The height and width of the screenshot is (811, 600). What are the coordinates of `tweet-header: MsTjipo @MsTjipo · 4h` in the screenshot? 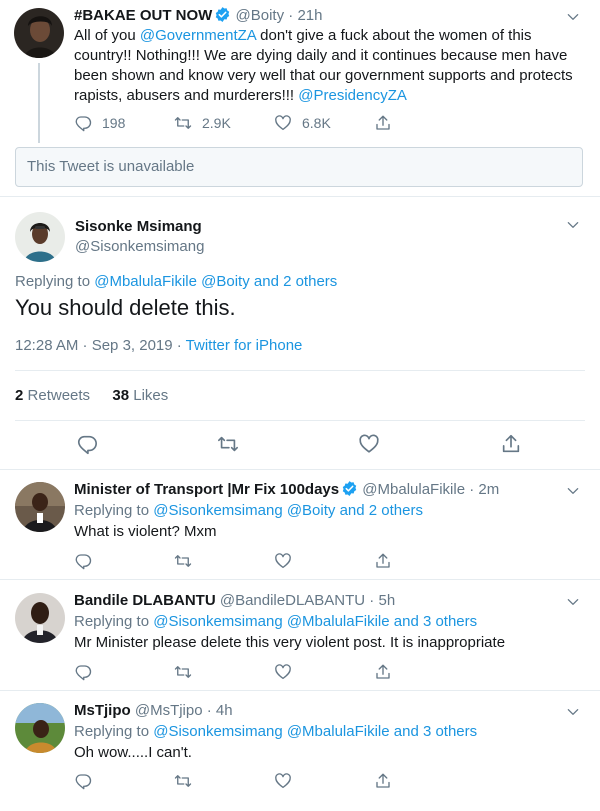 It's located at (153, 711).